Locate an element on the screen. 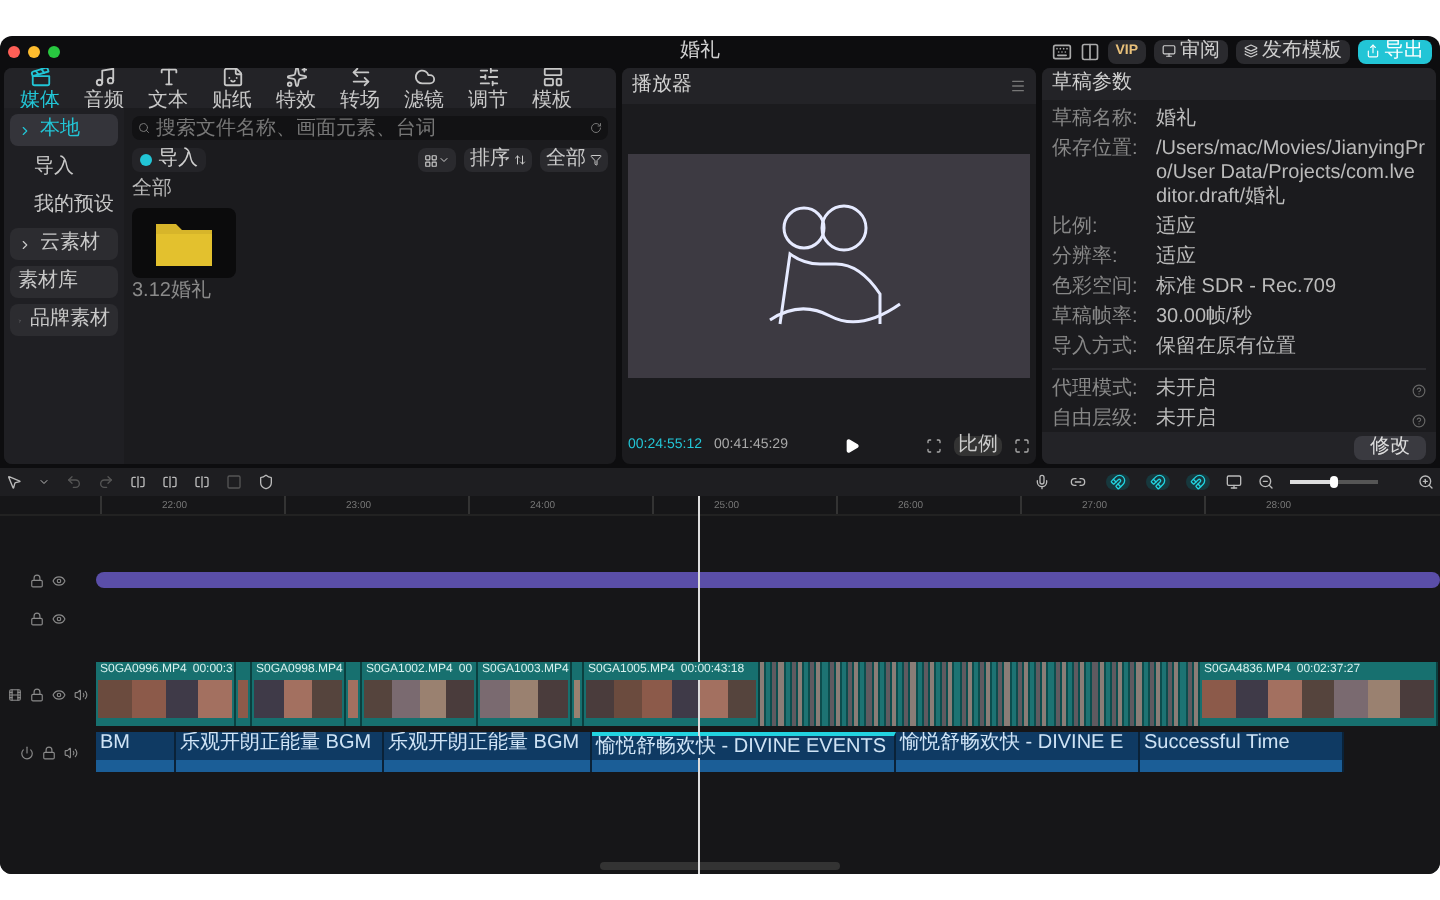 This screenshot has height=900, width=1440. text-track-bar is located at coordinates (768, 580).